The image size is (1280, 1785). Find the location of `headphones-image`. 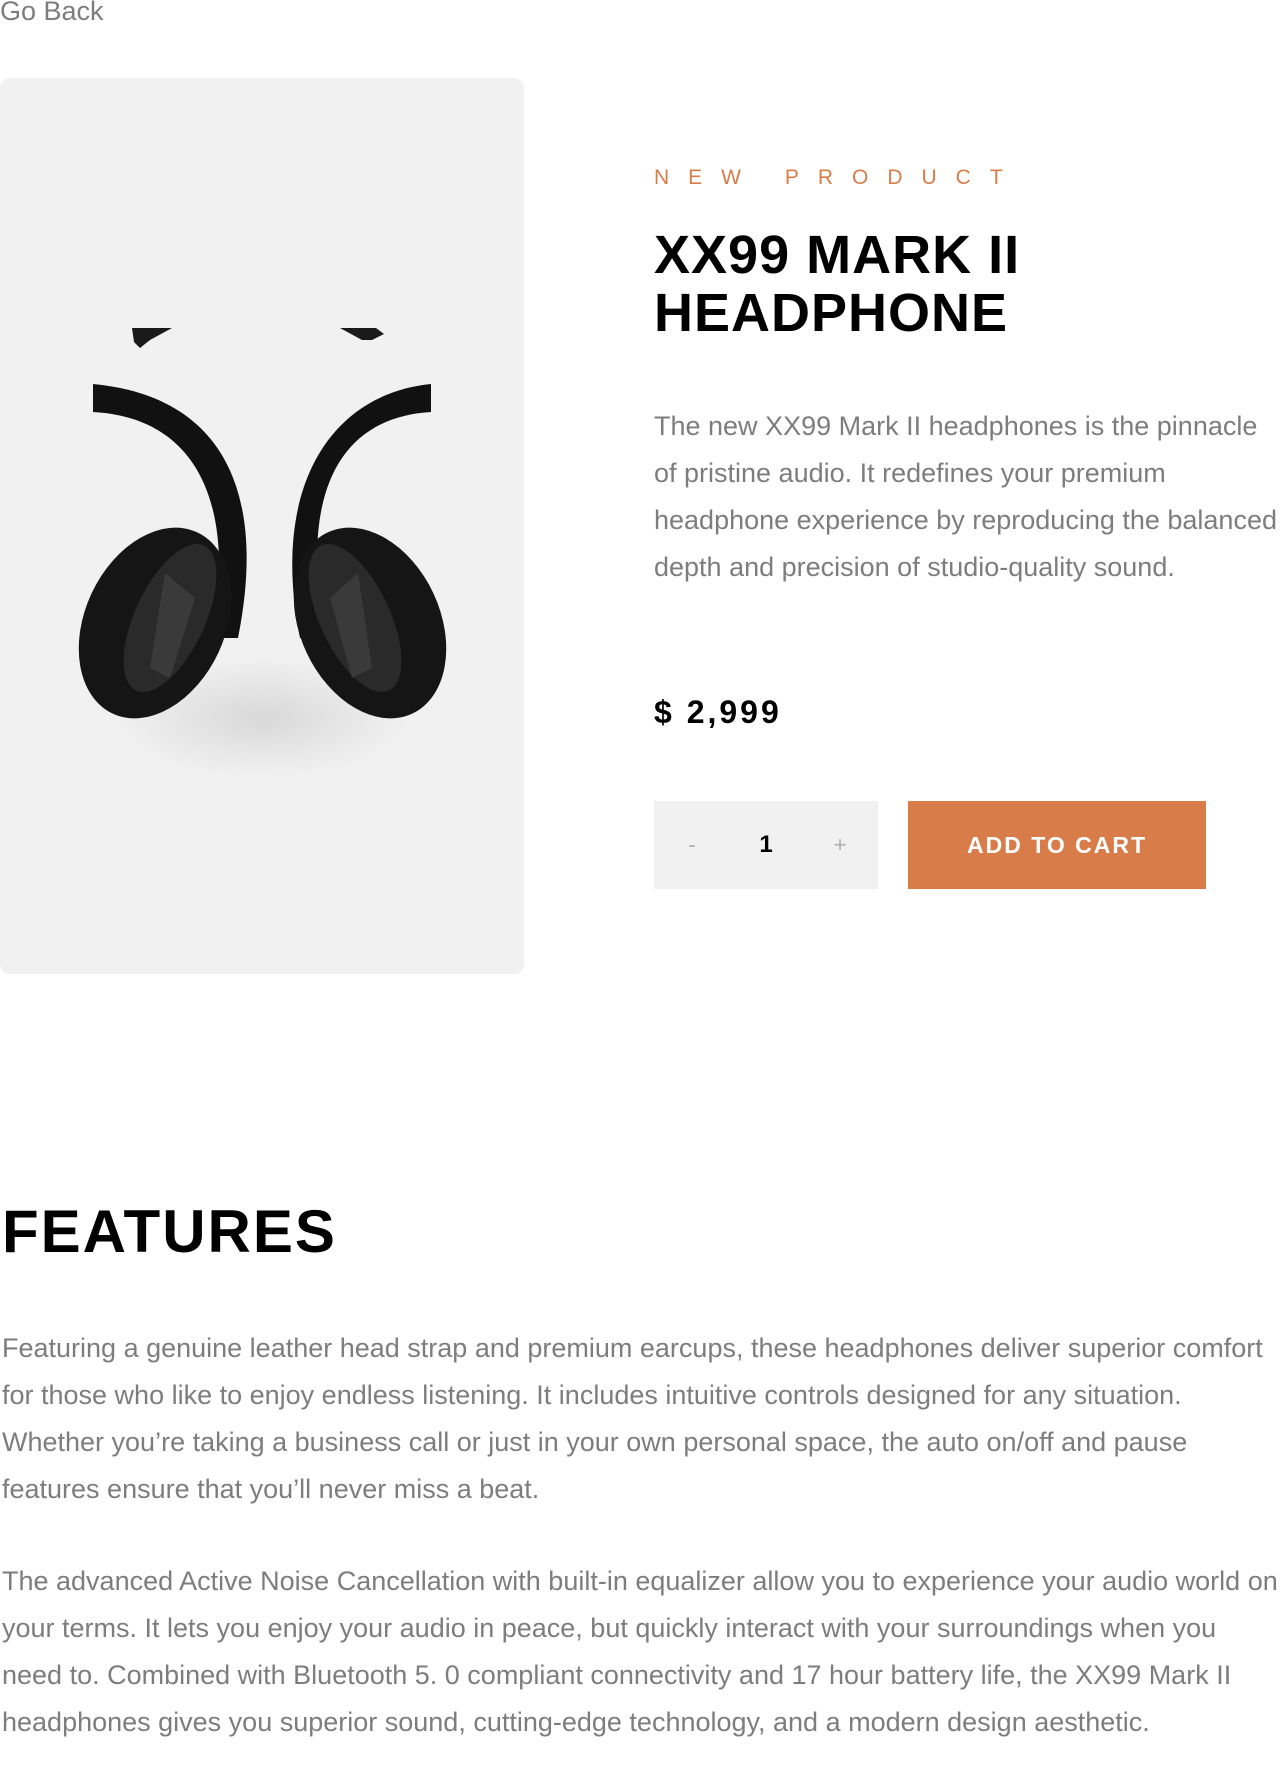

headphones-image is located at coordinates (262, 553).